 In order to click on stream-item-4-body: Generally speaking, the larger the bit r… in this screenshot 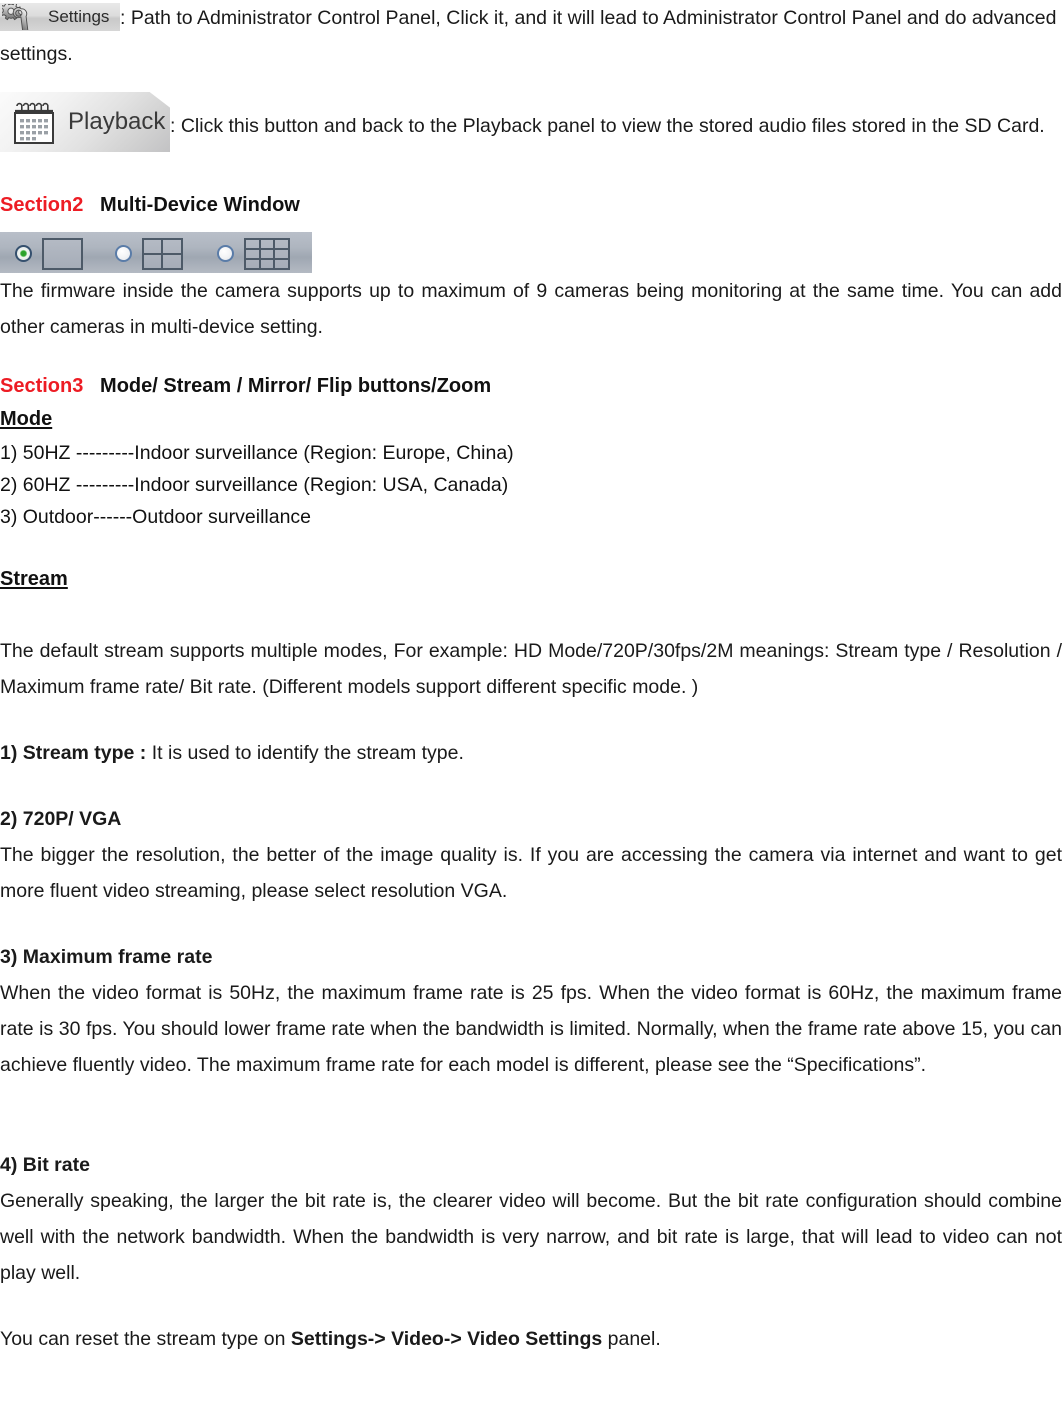, I will do `click(531, 1237)`.